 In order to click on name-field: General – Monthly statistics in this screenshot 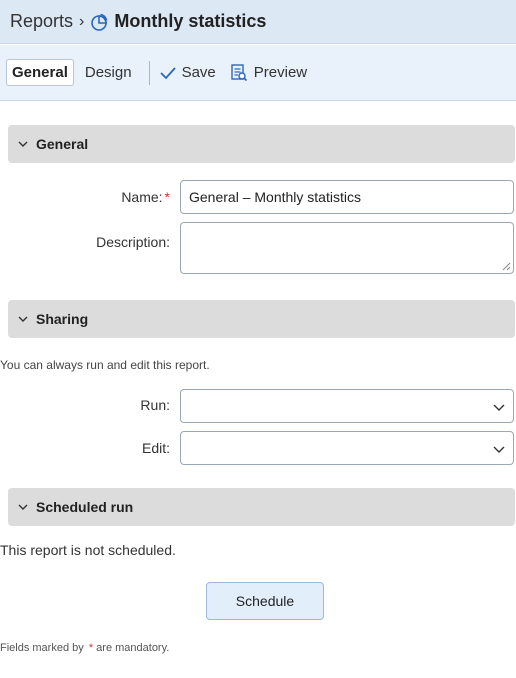, I will do `click(347, 197)`.